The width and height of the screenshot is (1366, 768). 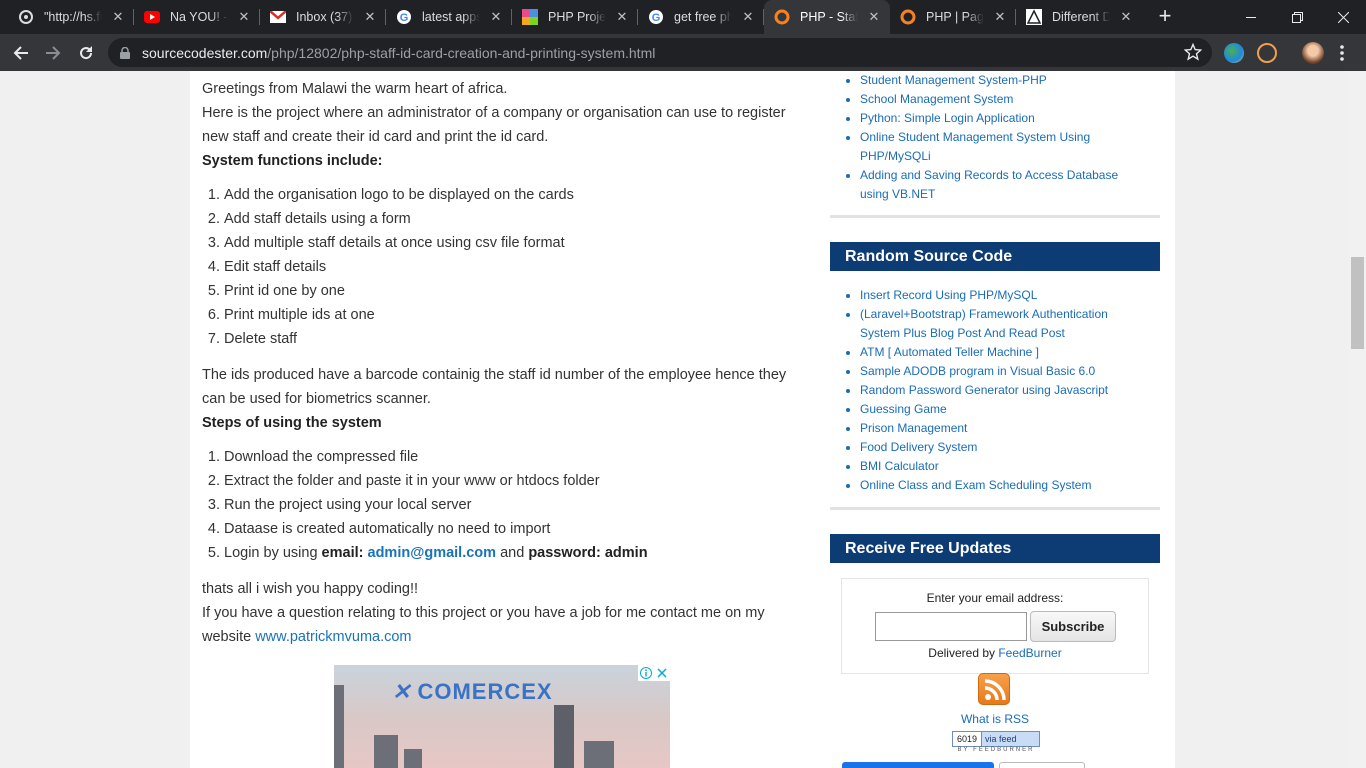 I want to click on ad-choices, so click(x=654, y=673).